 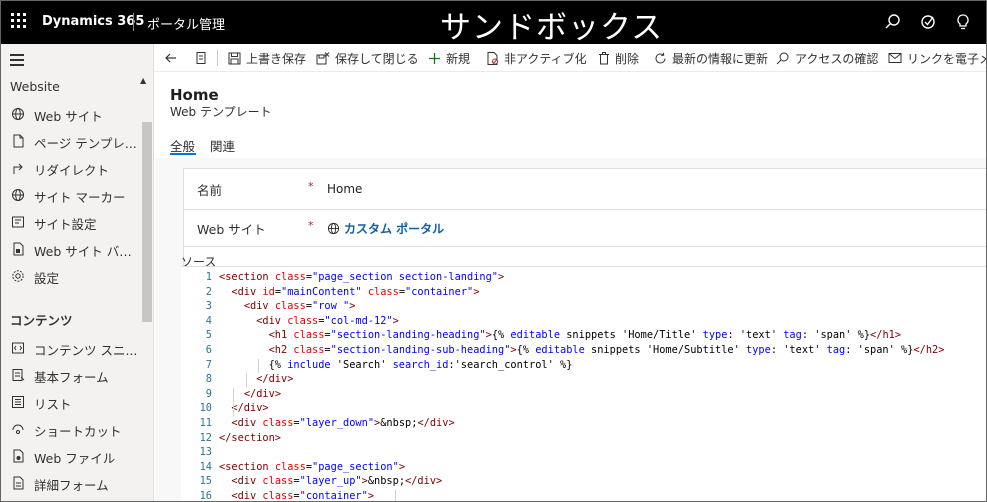 What do you see at coordinates (20, 22) in the screenshot?
I see `app-launcher-icon` at bounding box center [20, 22].